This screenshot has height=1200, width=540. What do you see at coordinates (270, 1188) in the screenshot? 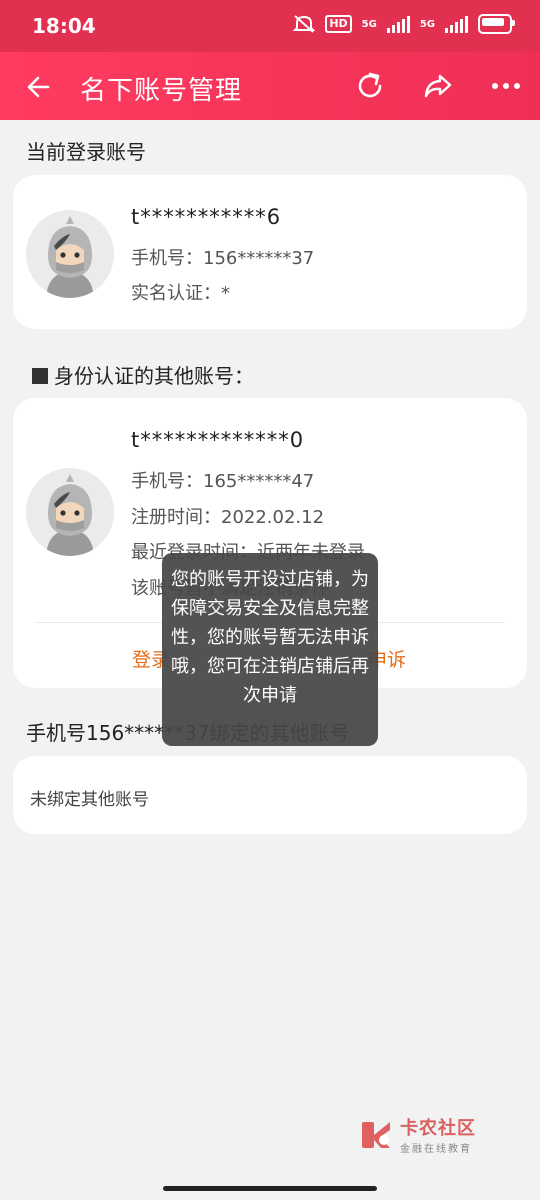
I see `home-indicator` at bounding box center [270, 1188].